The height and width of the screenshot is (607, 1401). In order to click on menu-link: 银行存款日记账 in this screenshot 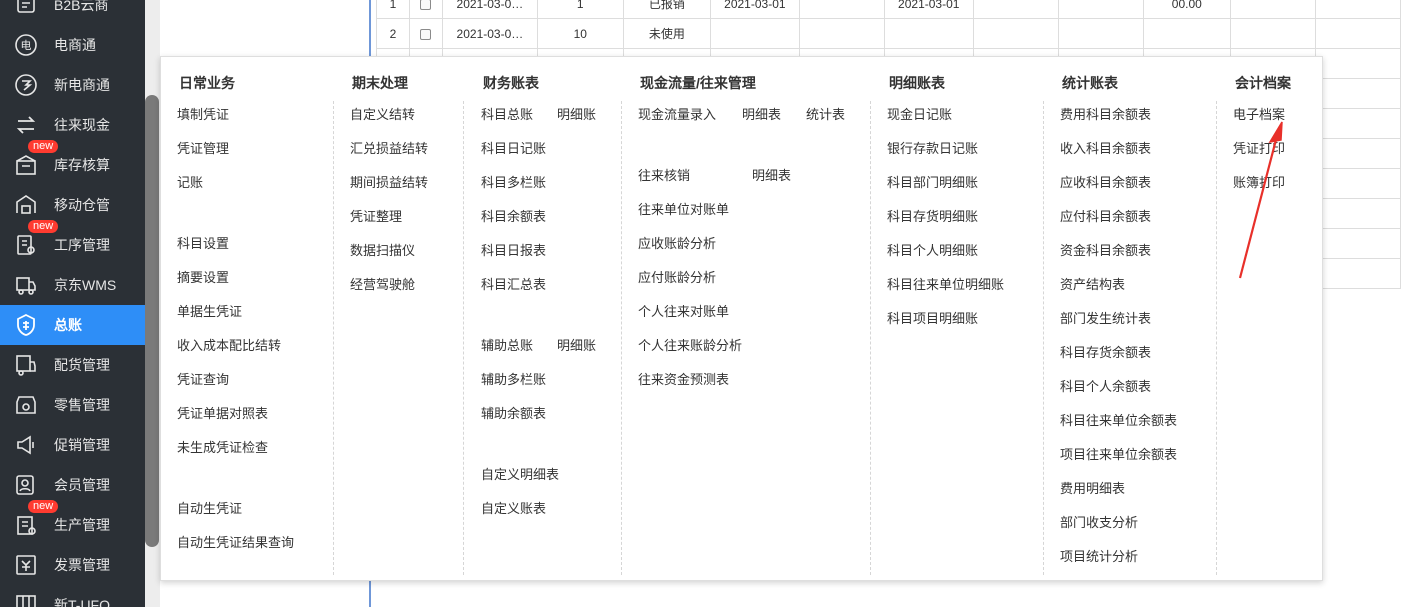, I will do `click(932, 149)`.